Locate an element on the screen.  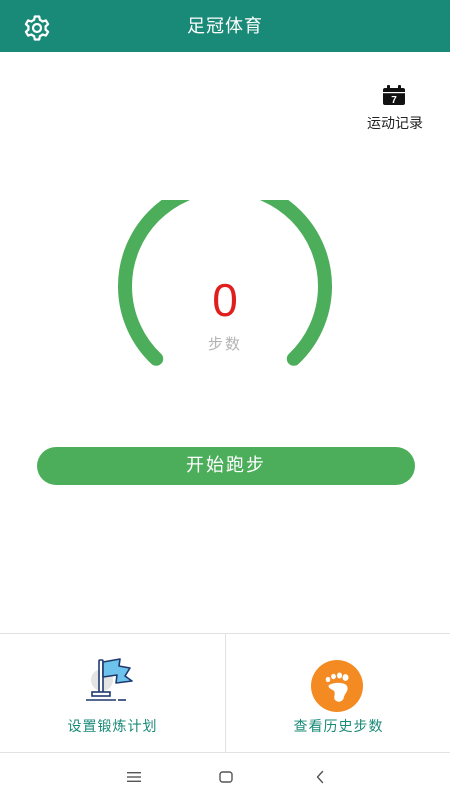
settings-button is located at coordinates (37, 28).